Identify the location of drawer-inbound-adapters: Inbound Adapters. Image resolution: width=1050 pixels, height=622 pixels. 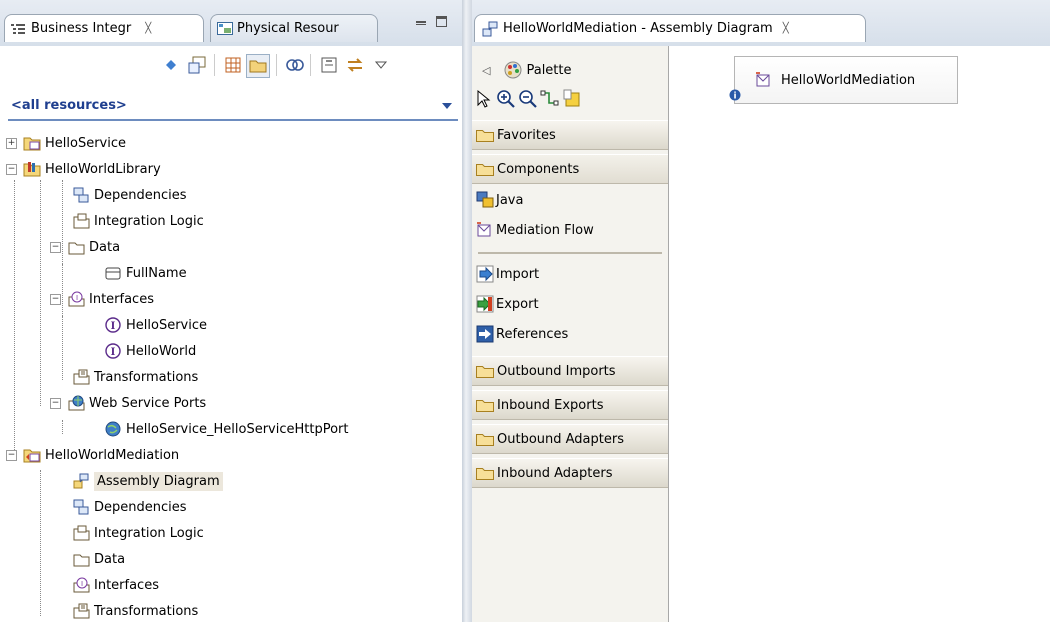
(570, 473).